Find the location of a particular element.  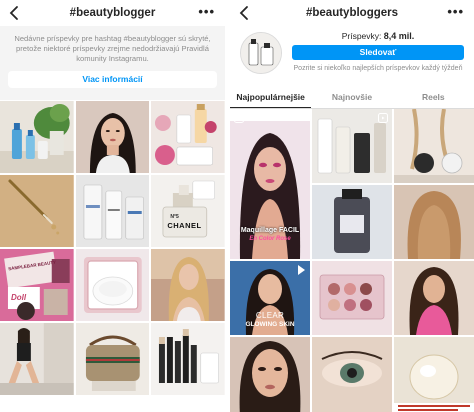

posts-number: 8,4 mil. is located at coordinates (399, 36).